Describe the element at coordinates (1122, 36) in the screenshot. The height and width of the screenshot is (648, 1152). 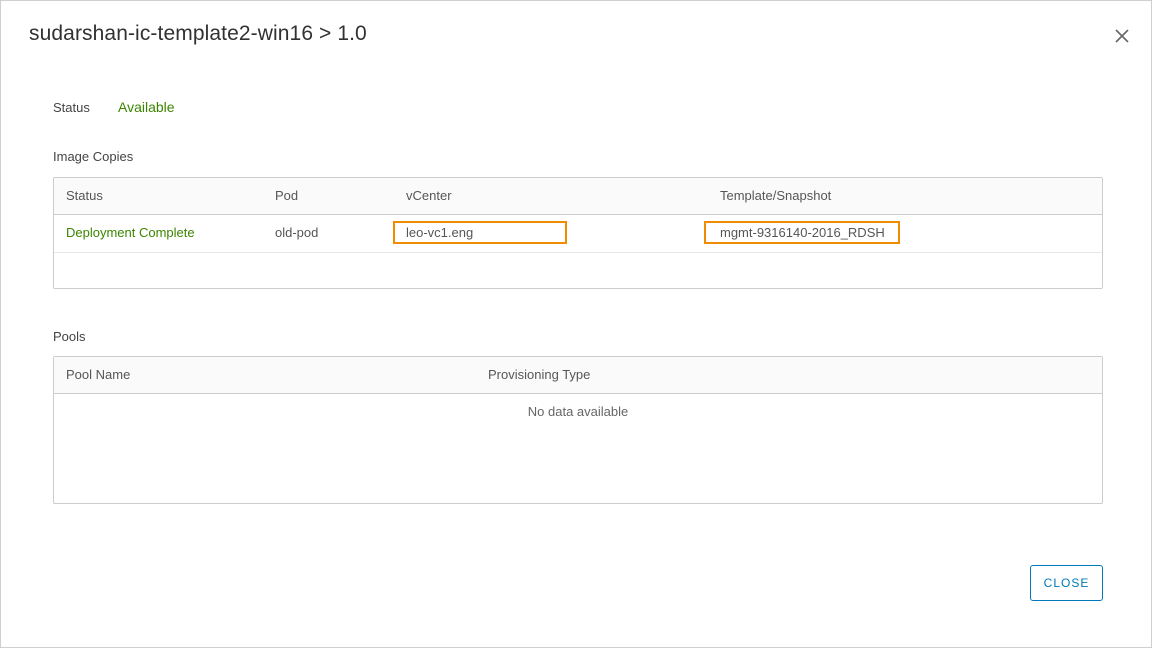
I see `close-icon` at that location.